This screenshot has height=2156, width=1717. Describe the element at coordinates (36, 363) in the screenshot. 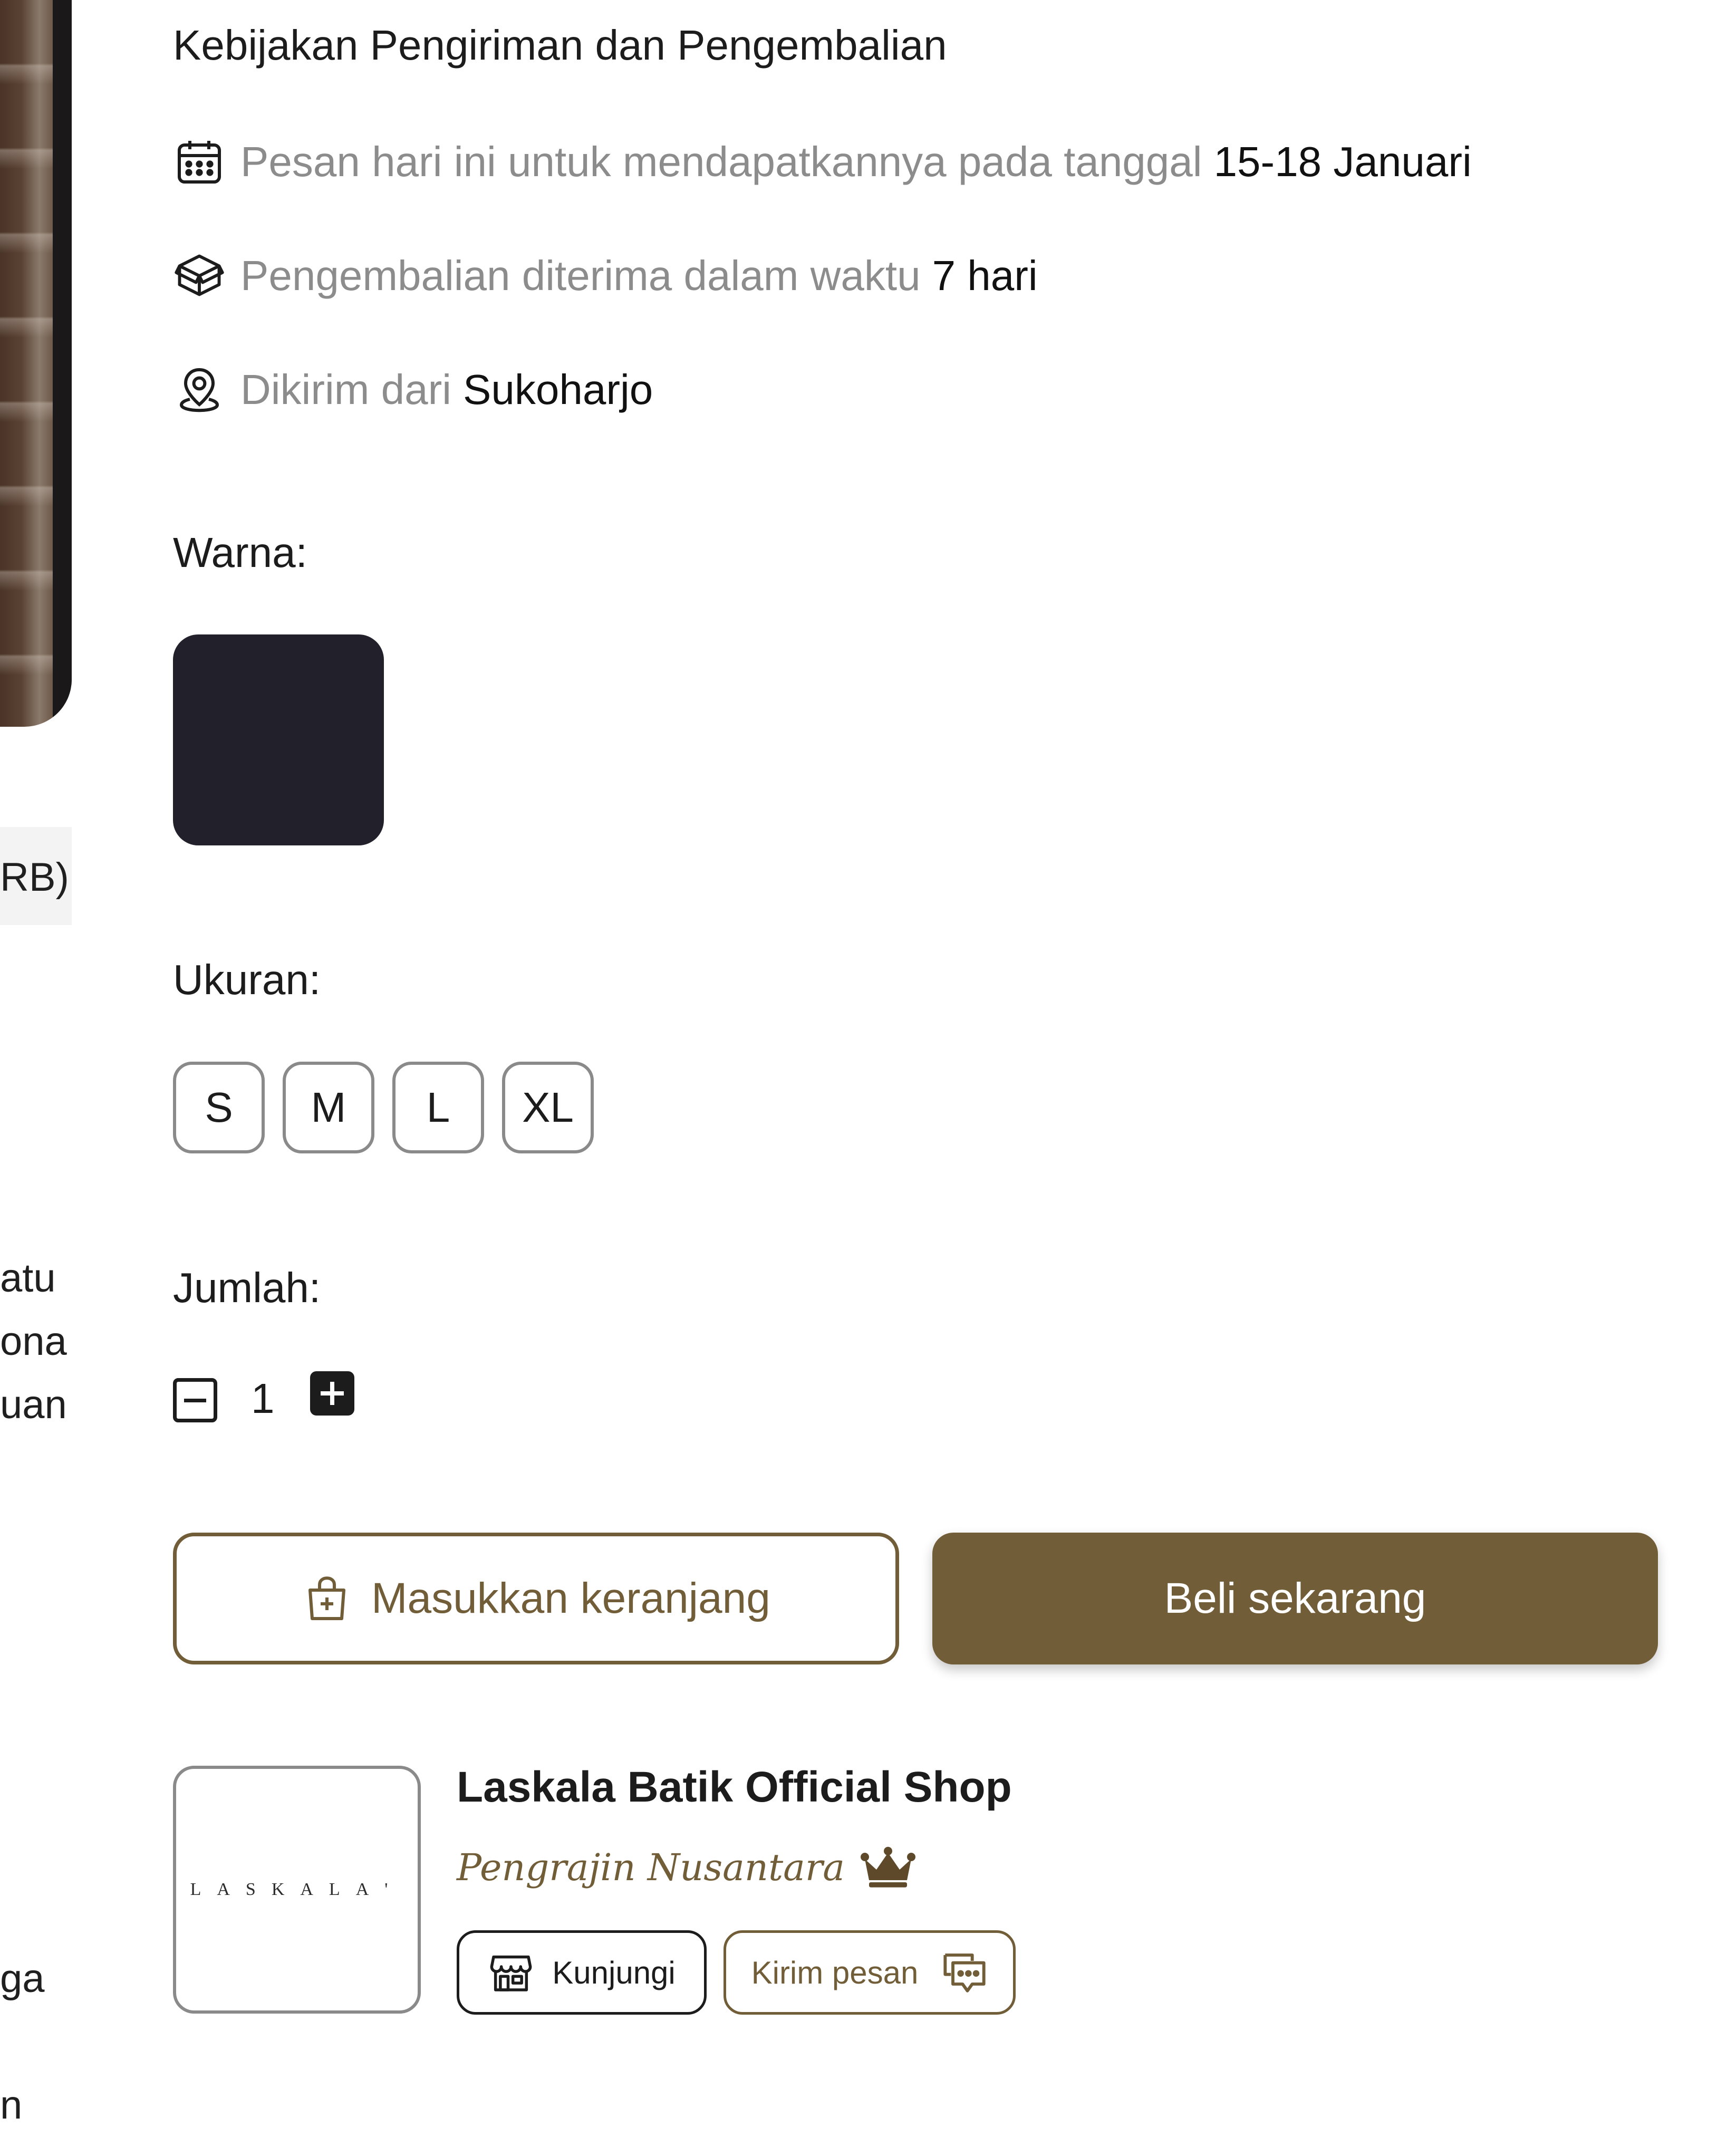

I see `product-image` at that location.